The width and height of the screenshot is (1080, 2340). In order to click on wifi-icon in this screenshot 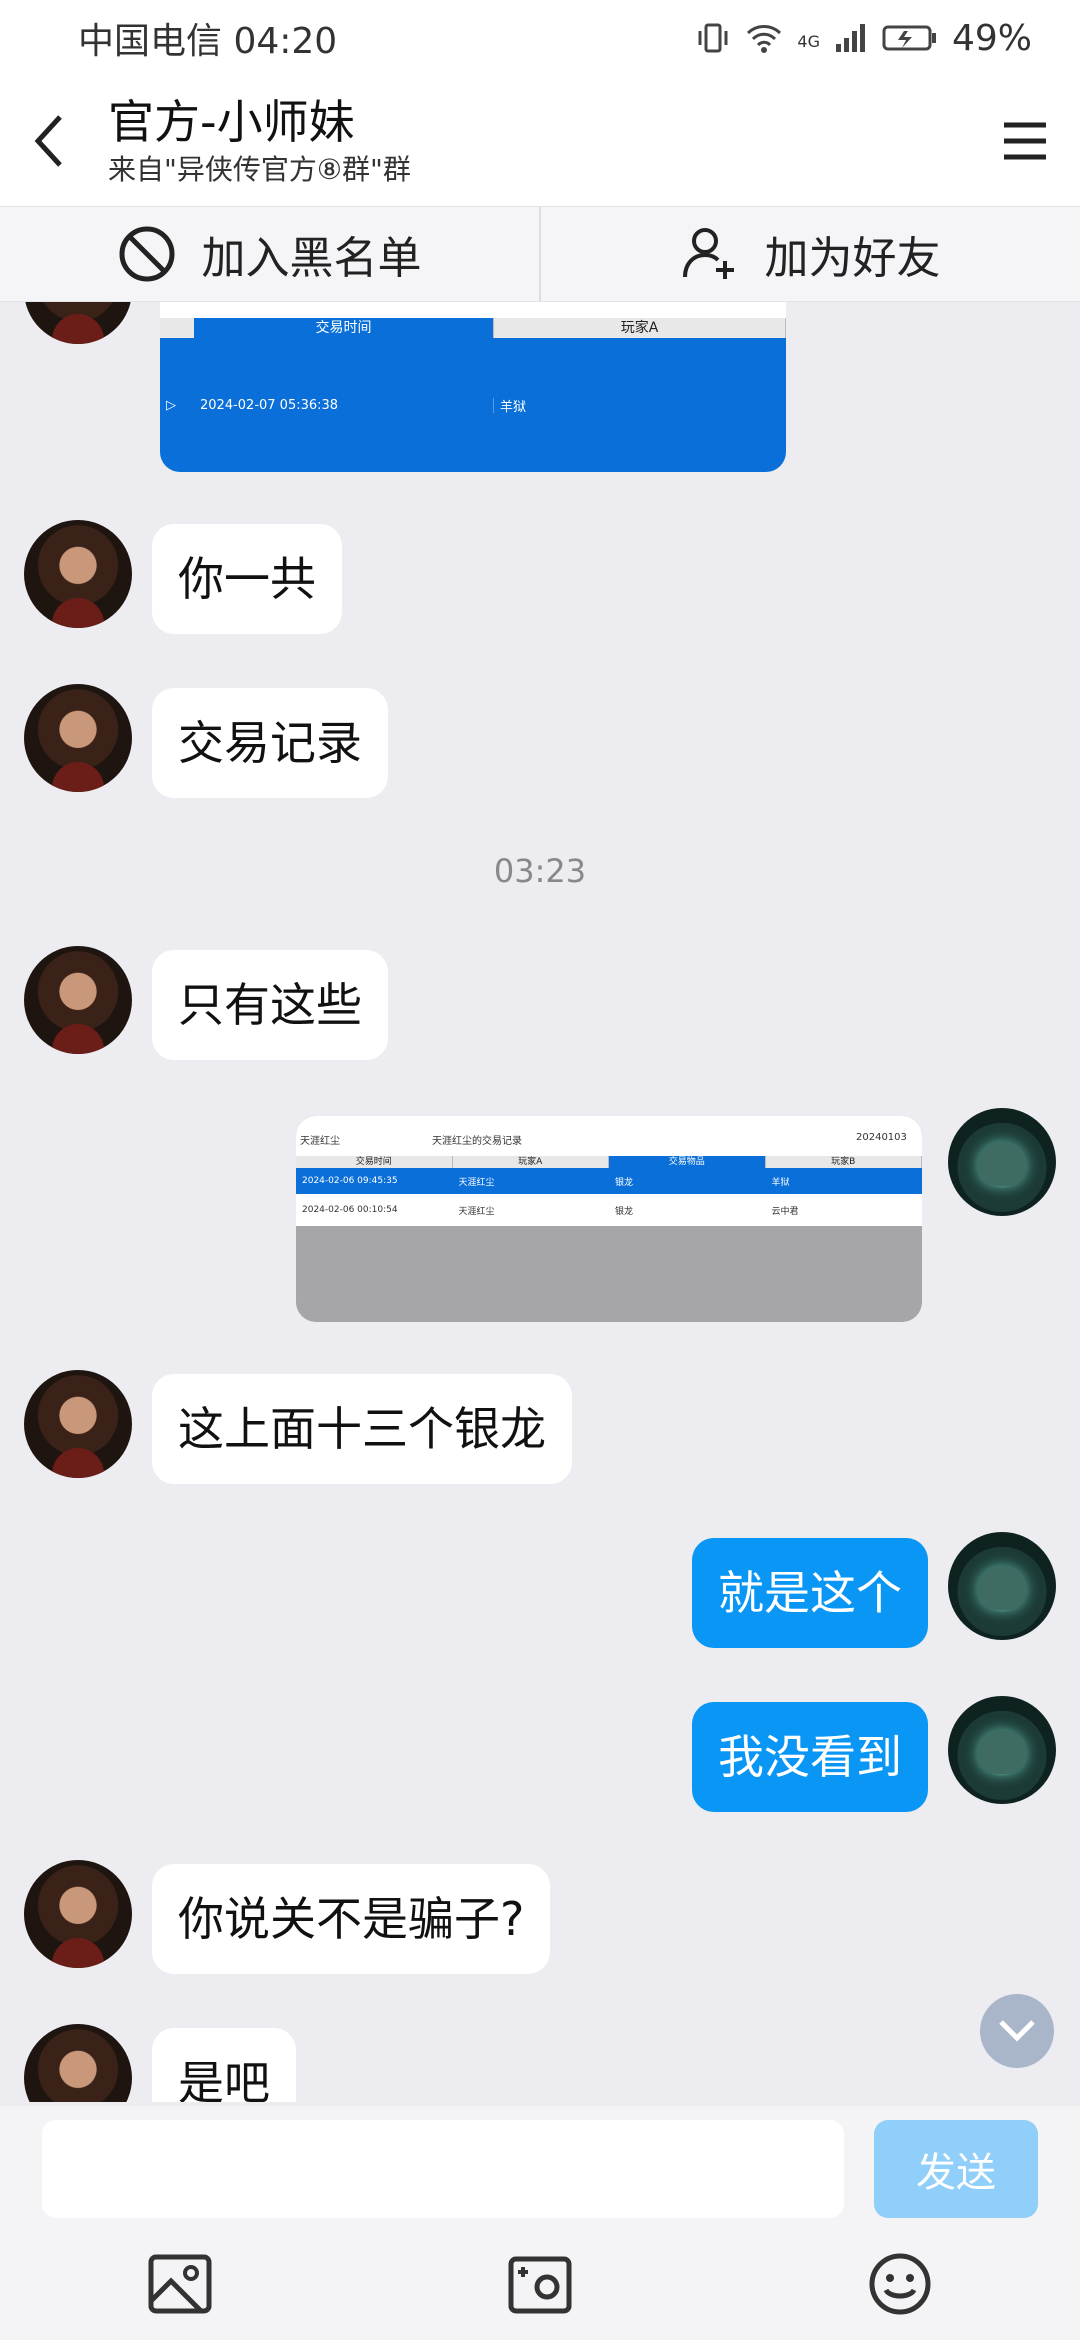, I will do `click(764, 39)`.